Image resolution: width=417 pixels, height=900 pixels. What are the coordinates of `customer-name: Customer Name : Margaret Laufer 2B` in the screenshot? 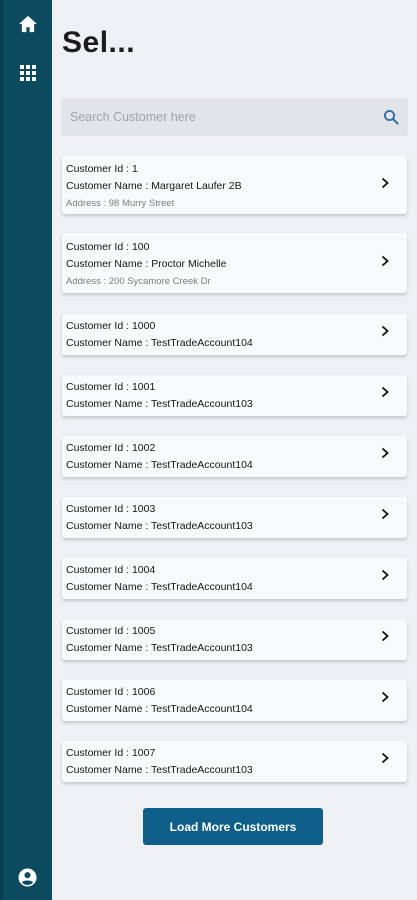 It's located at (154, 186).